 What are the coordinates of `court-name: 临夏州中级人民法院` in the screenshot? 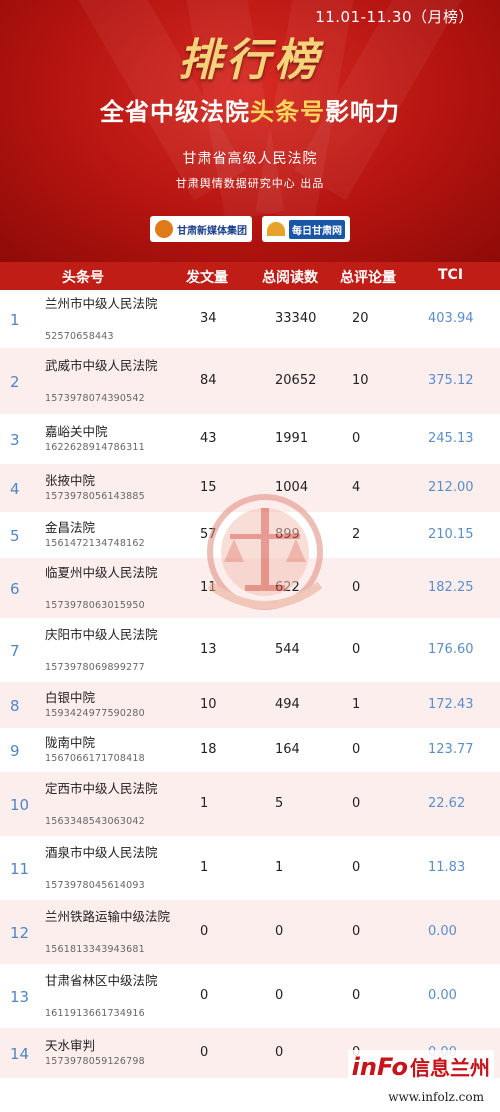 It's located at (101, 572).